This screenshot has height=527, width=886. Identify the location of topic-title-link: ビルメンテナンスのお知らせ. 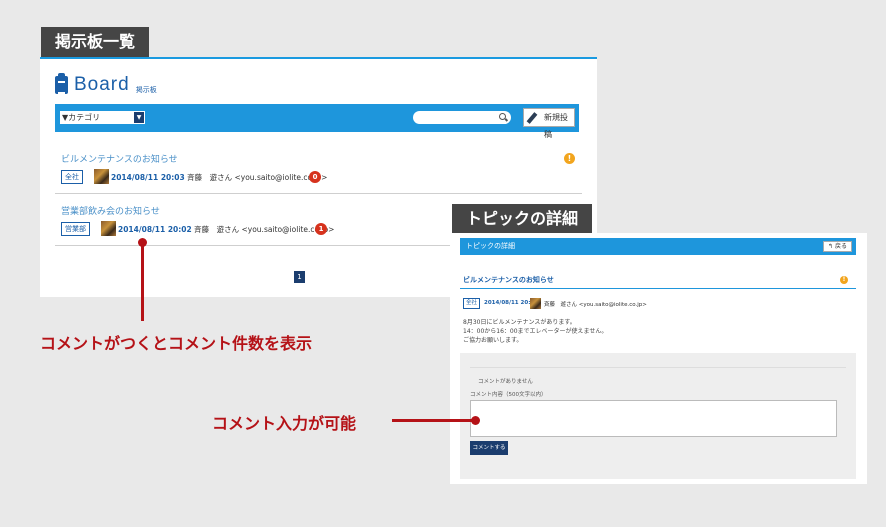
(119, 158).